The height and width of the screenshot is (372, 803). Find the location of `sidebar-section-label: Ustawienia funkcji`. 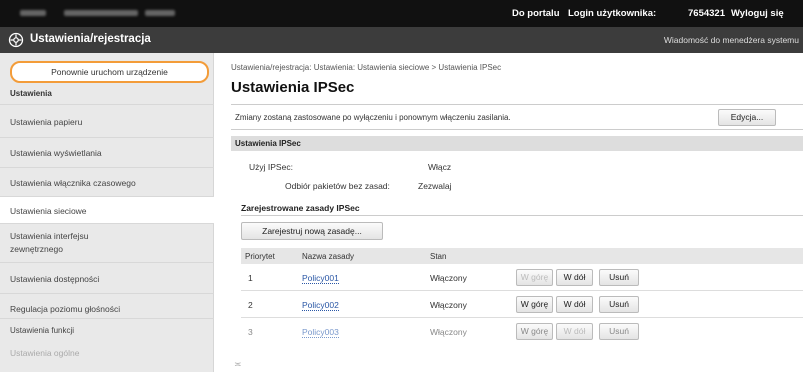

sidebar-section-label: Ustawienia funkcji is located at coordinates (42, 330).